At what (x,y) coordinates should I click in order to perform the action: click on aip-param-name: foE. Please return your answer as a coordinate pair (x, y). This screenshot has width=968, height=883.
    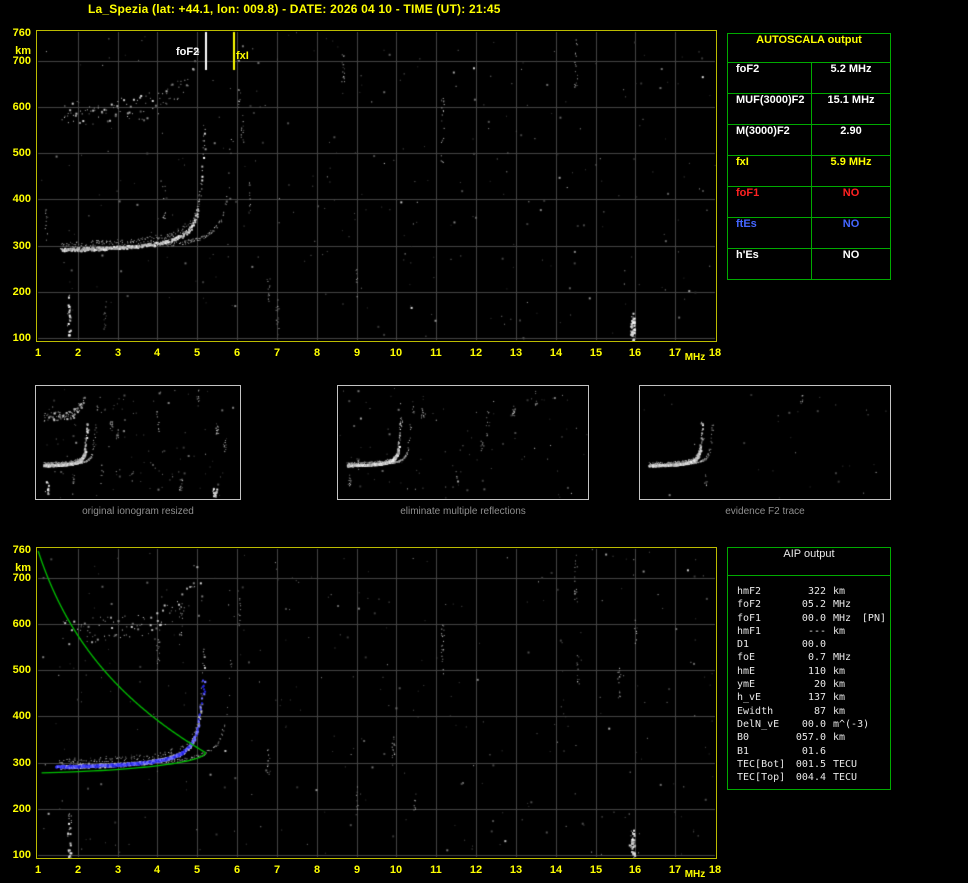
    Looking at the image, I should click on (746, 658).